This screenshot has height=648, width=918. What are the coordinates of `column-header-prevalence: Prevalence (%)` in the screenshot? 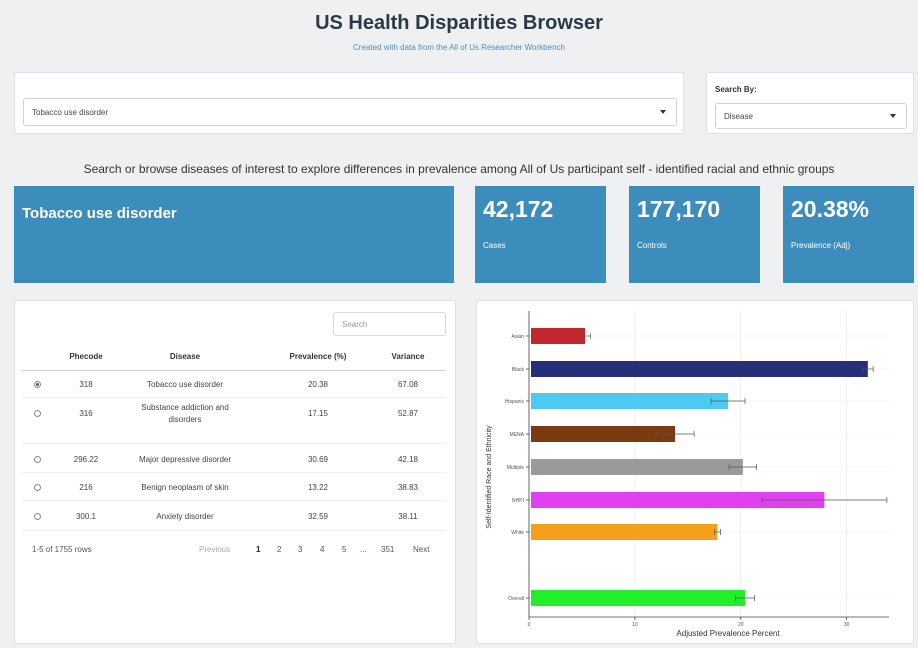 It's located at (318, 356).